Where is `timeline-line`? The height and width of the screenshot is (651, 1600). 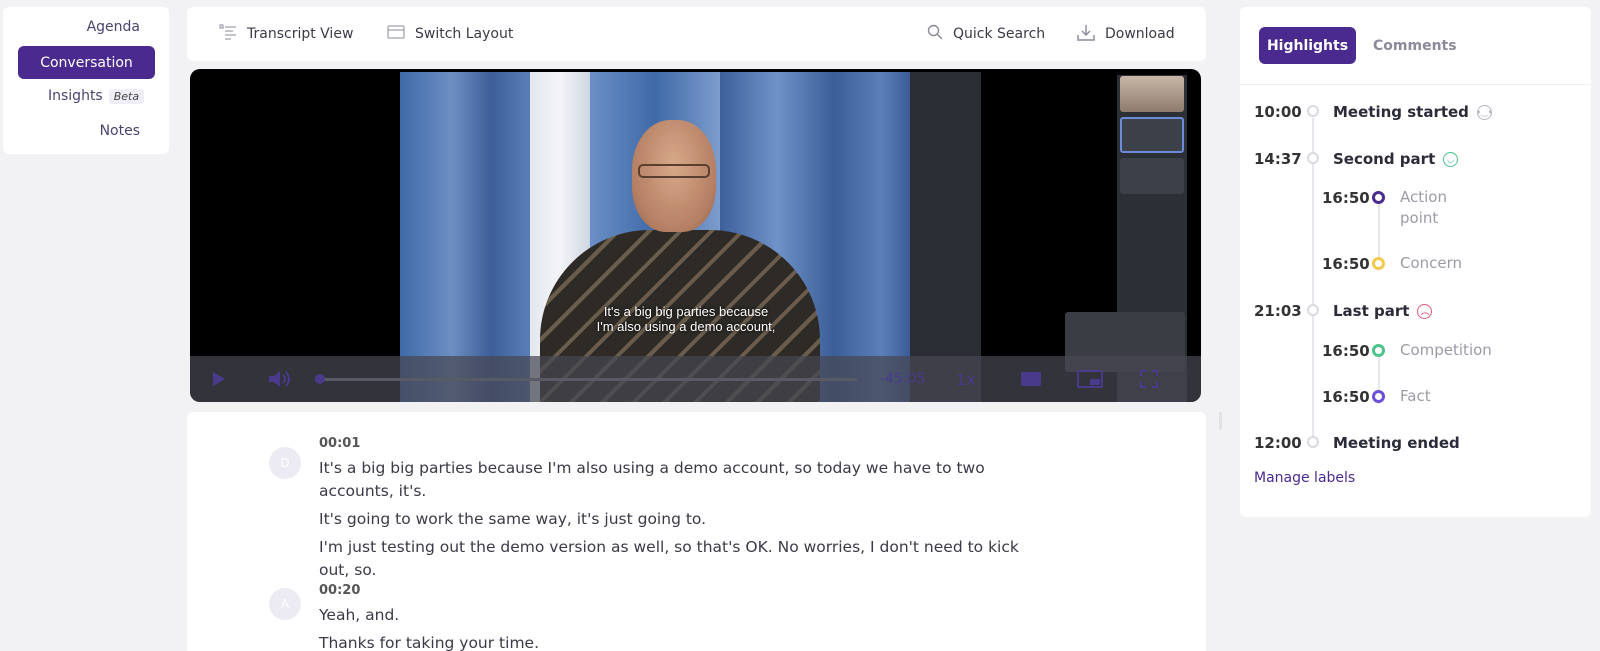 timeline-line is located at coordinates (1313, 283).